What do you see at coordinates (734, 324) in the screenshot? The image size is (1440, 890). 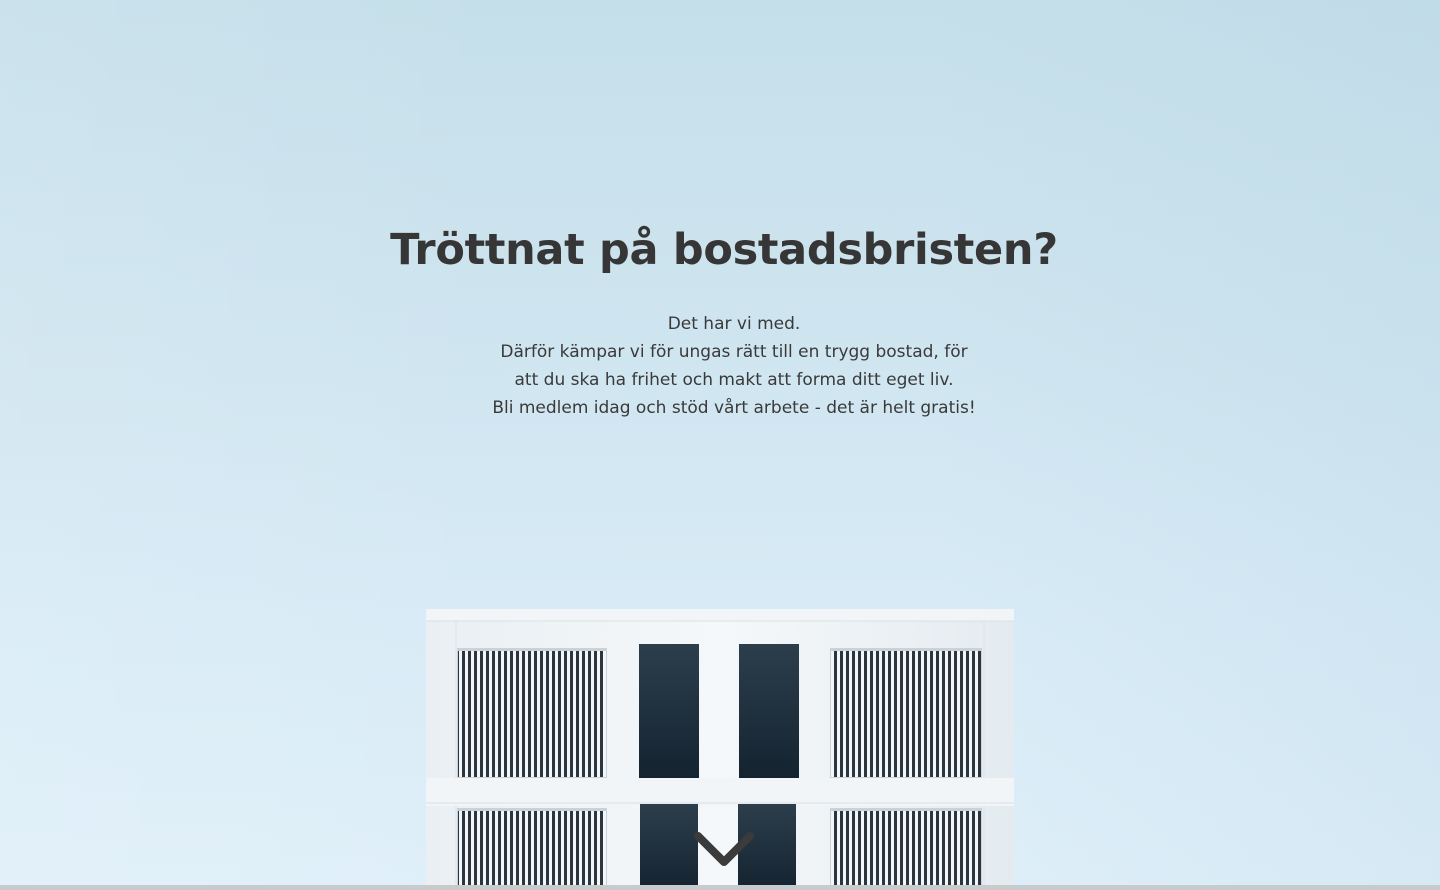 I see `hero-description-line: Det har vi med.` at bounding box center [734, 324].